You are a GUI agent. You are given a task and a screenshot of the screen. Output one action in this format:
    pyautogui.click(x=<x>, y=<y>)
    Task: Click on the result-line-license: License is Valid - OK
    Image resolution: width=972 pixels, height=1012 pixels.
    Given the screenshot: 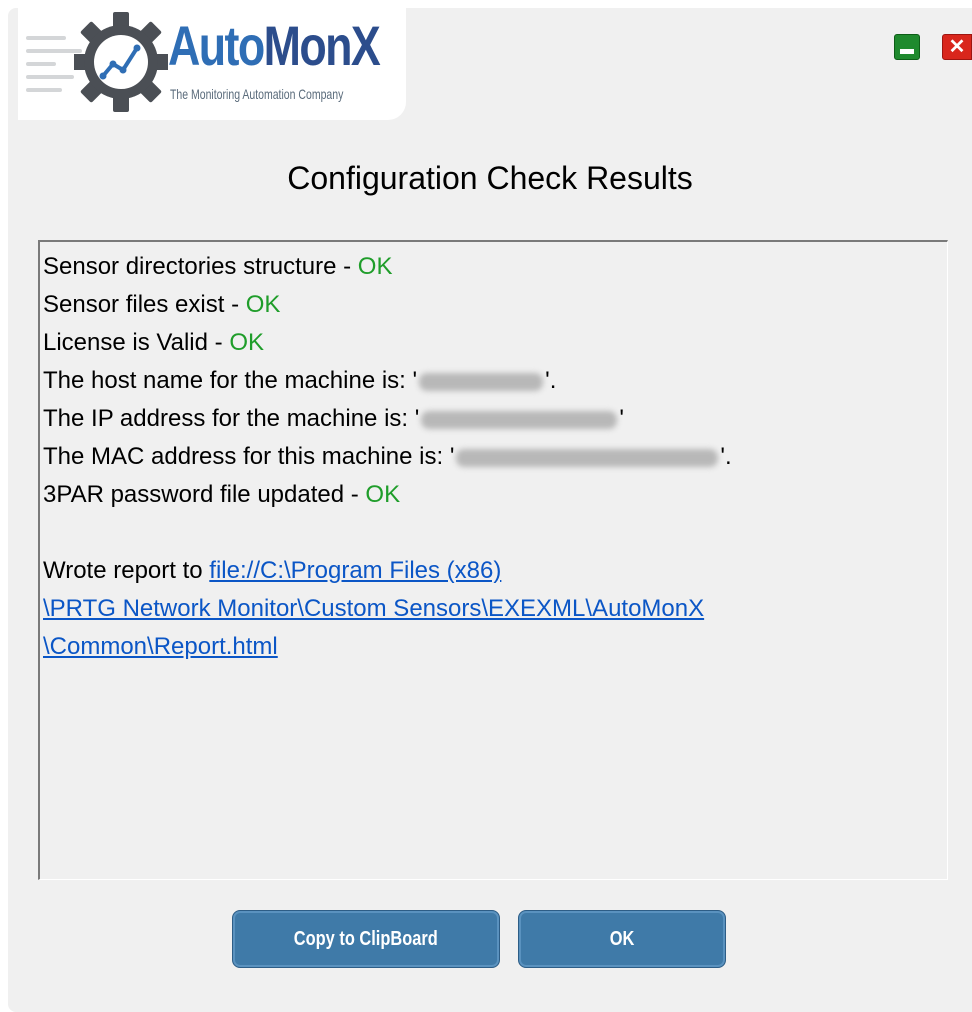 What is the action you would take?
    pyautogui.click(x=153, y=342)
    